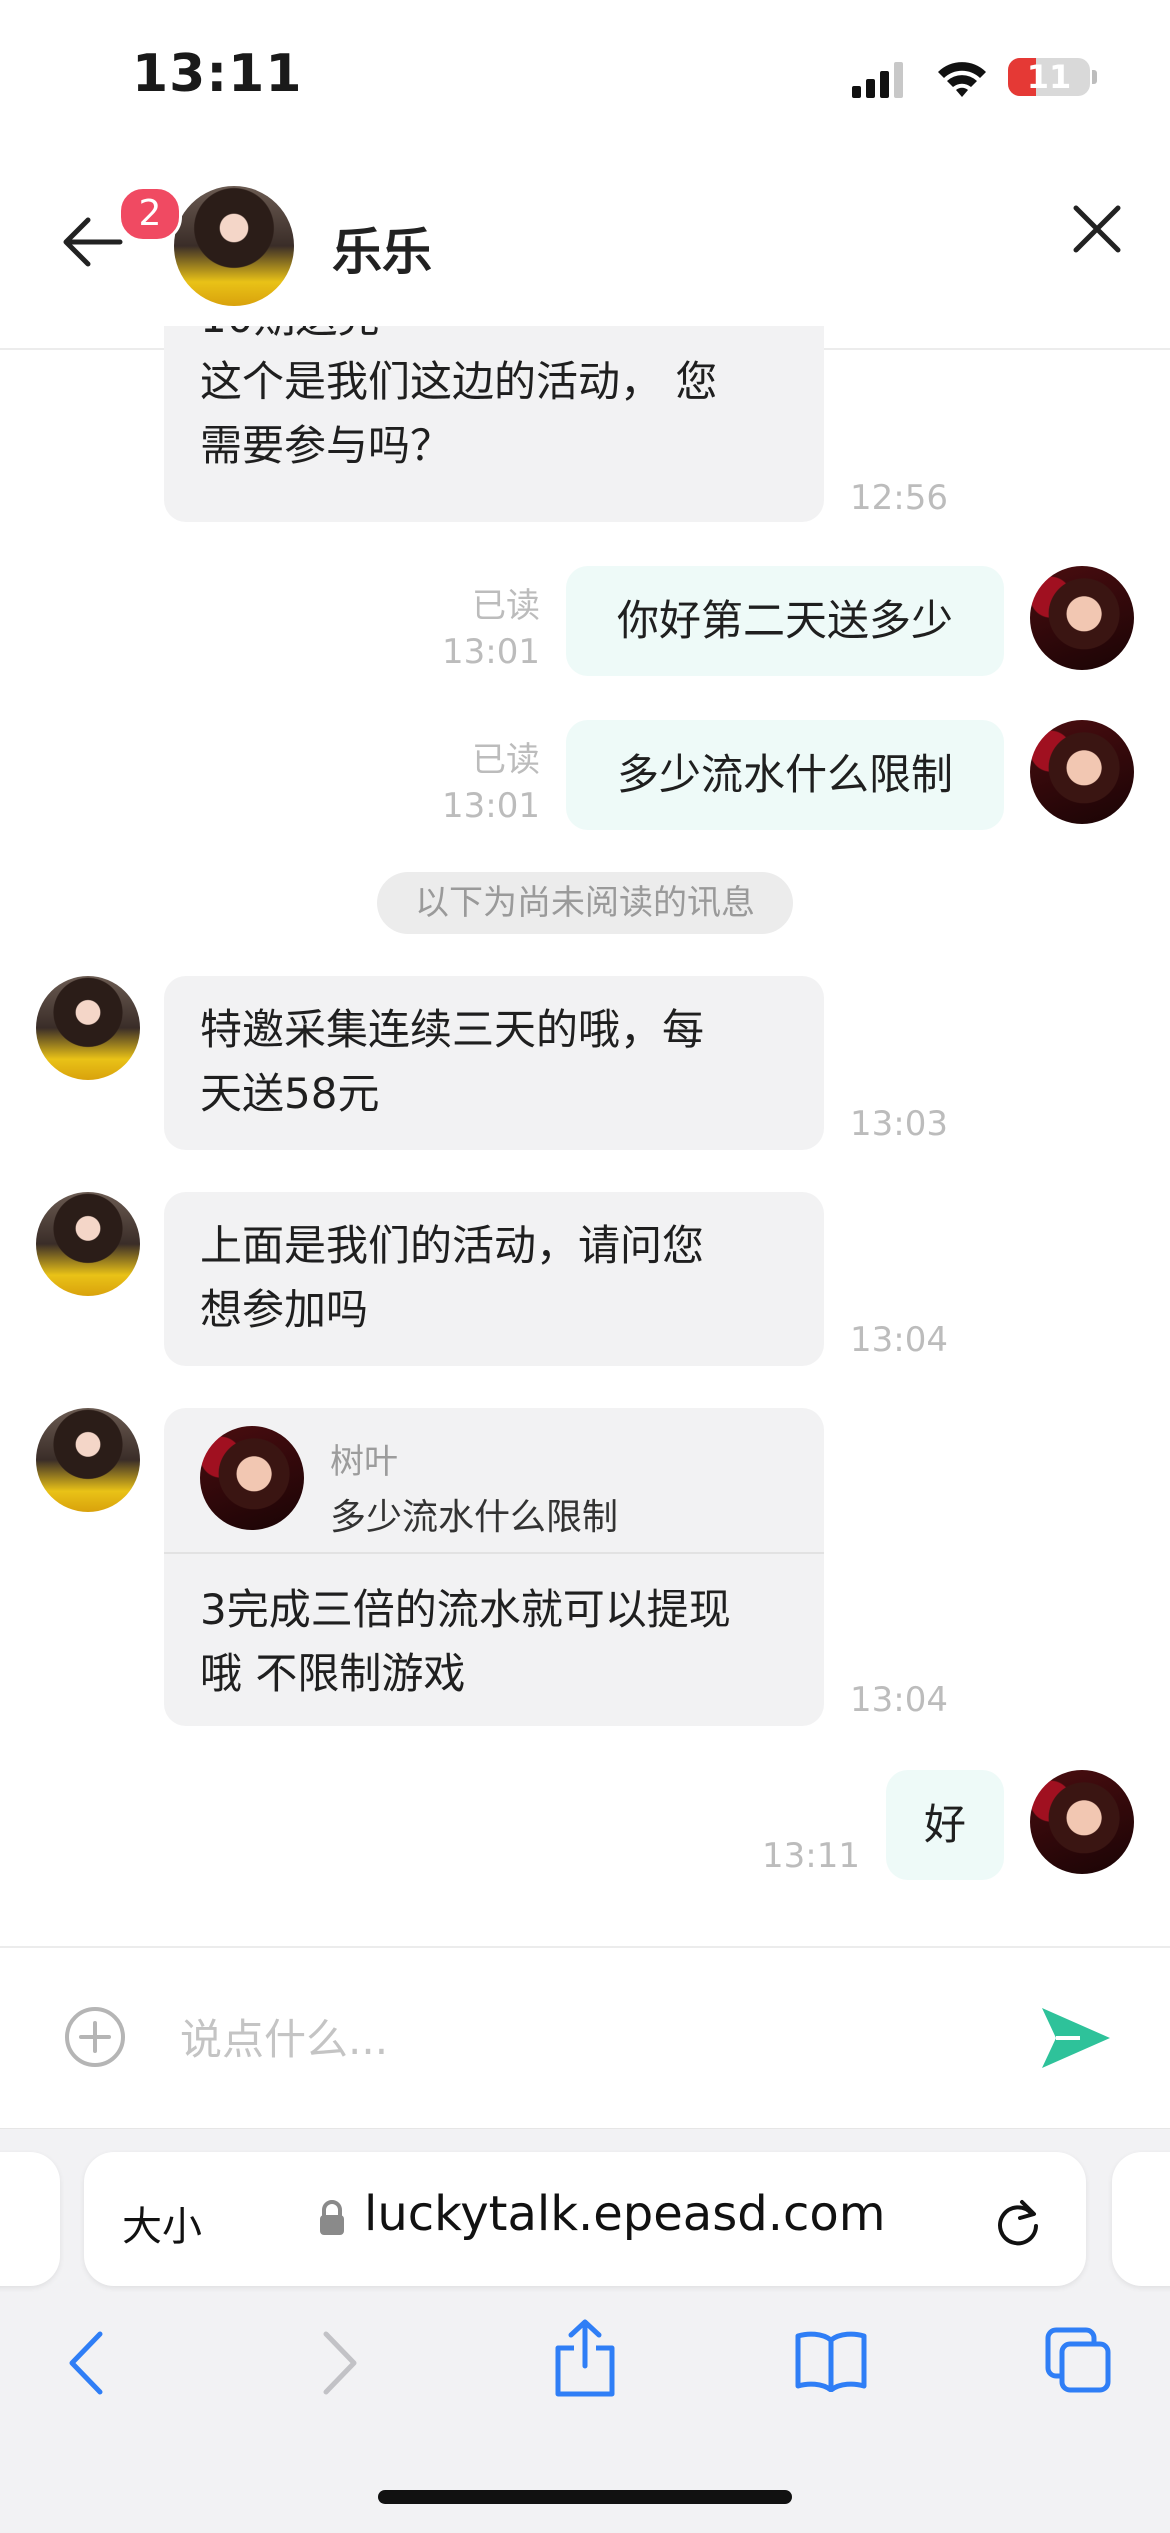 The image size is (1170, 2533). Describe the element at coordinates (899, 498) in the screenshot. I see `message-time: 12:56` at that location.